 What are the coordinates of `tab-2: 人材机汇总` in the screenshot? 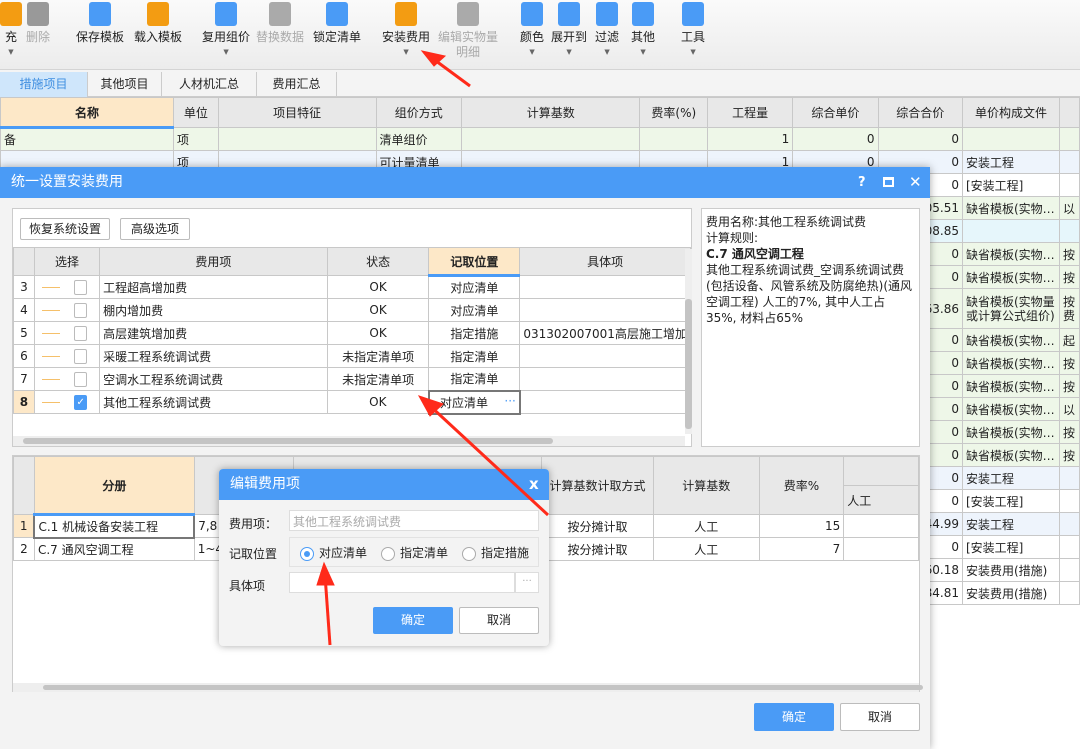 It's located at (209, 84).